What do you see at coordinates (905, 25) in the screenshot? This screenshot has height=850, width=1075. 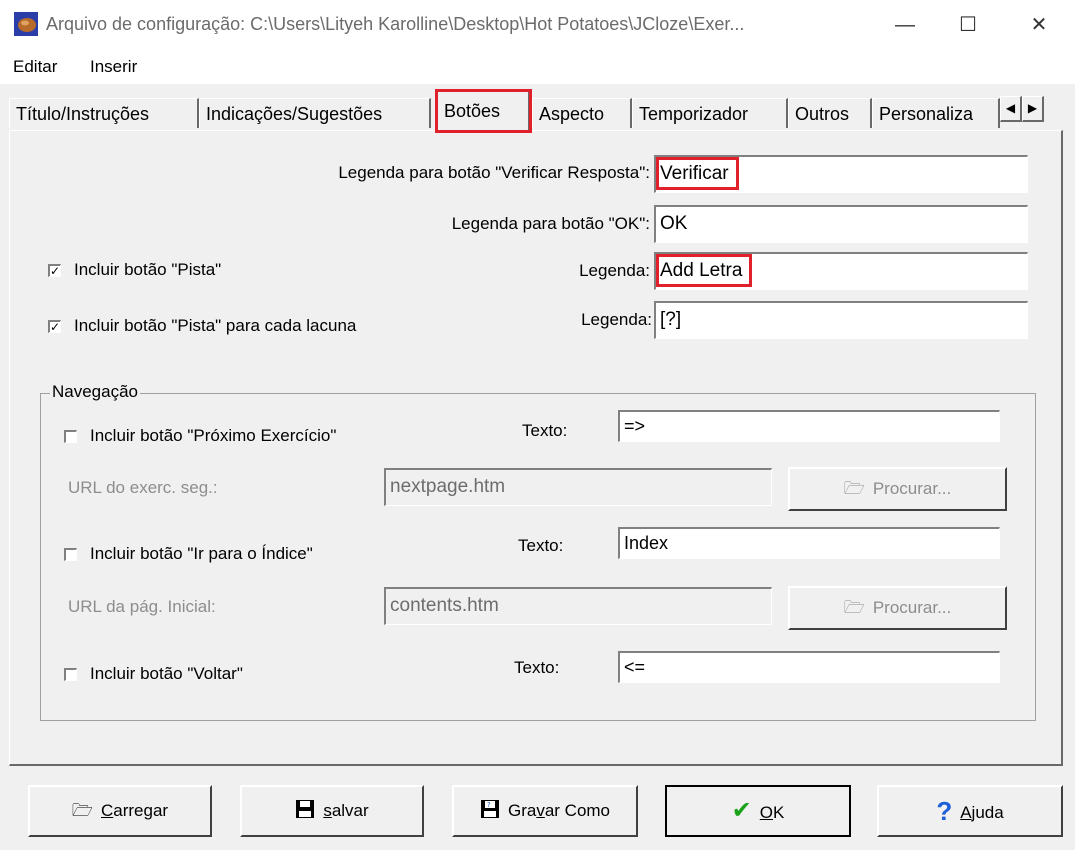 I see `minimize-button: —` at bounding box center [905, 25].